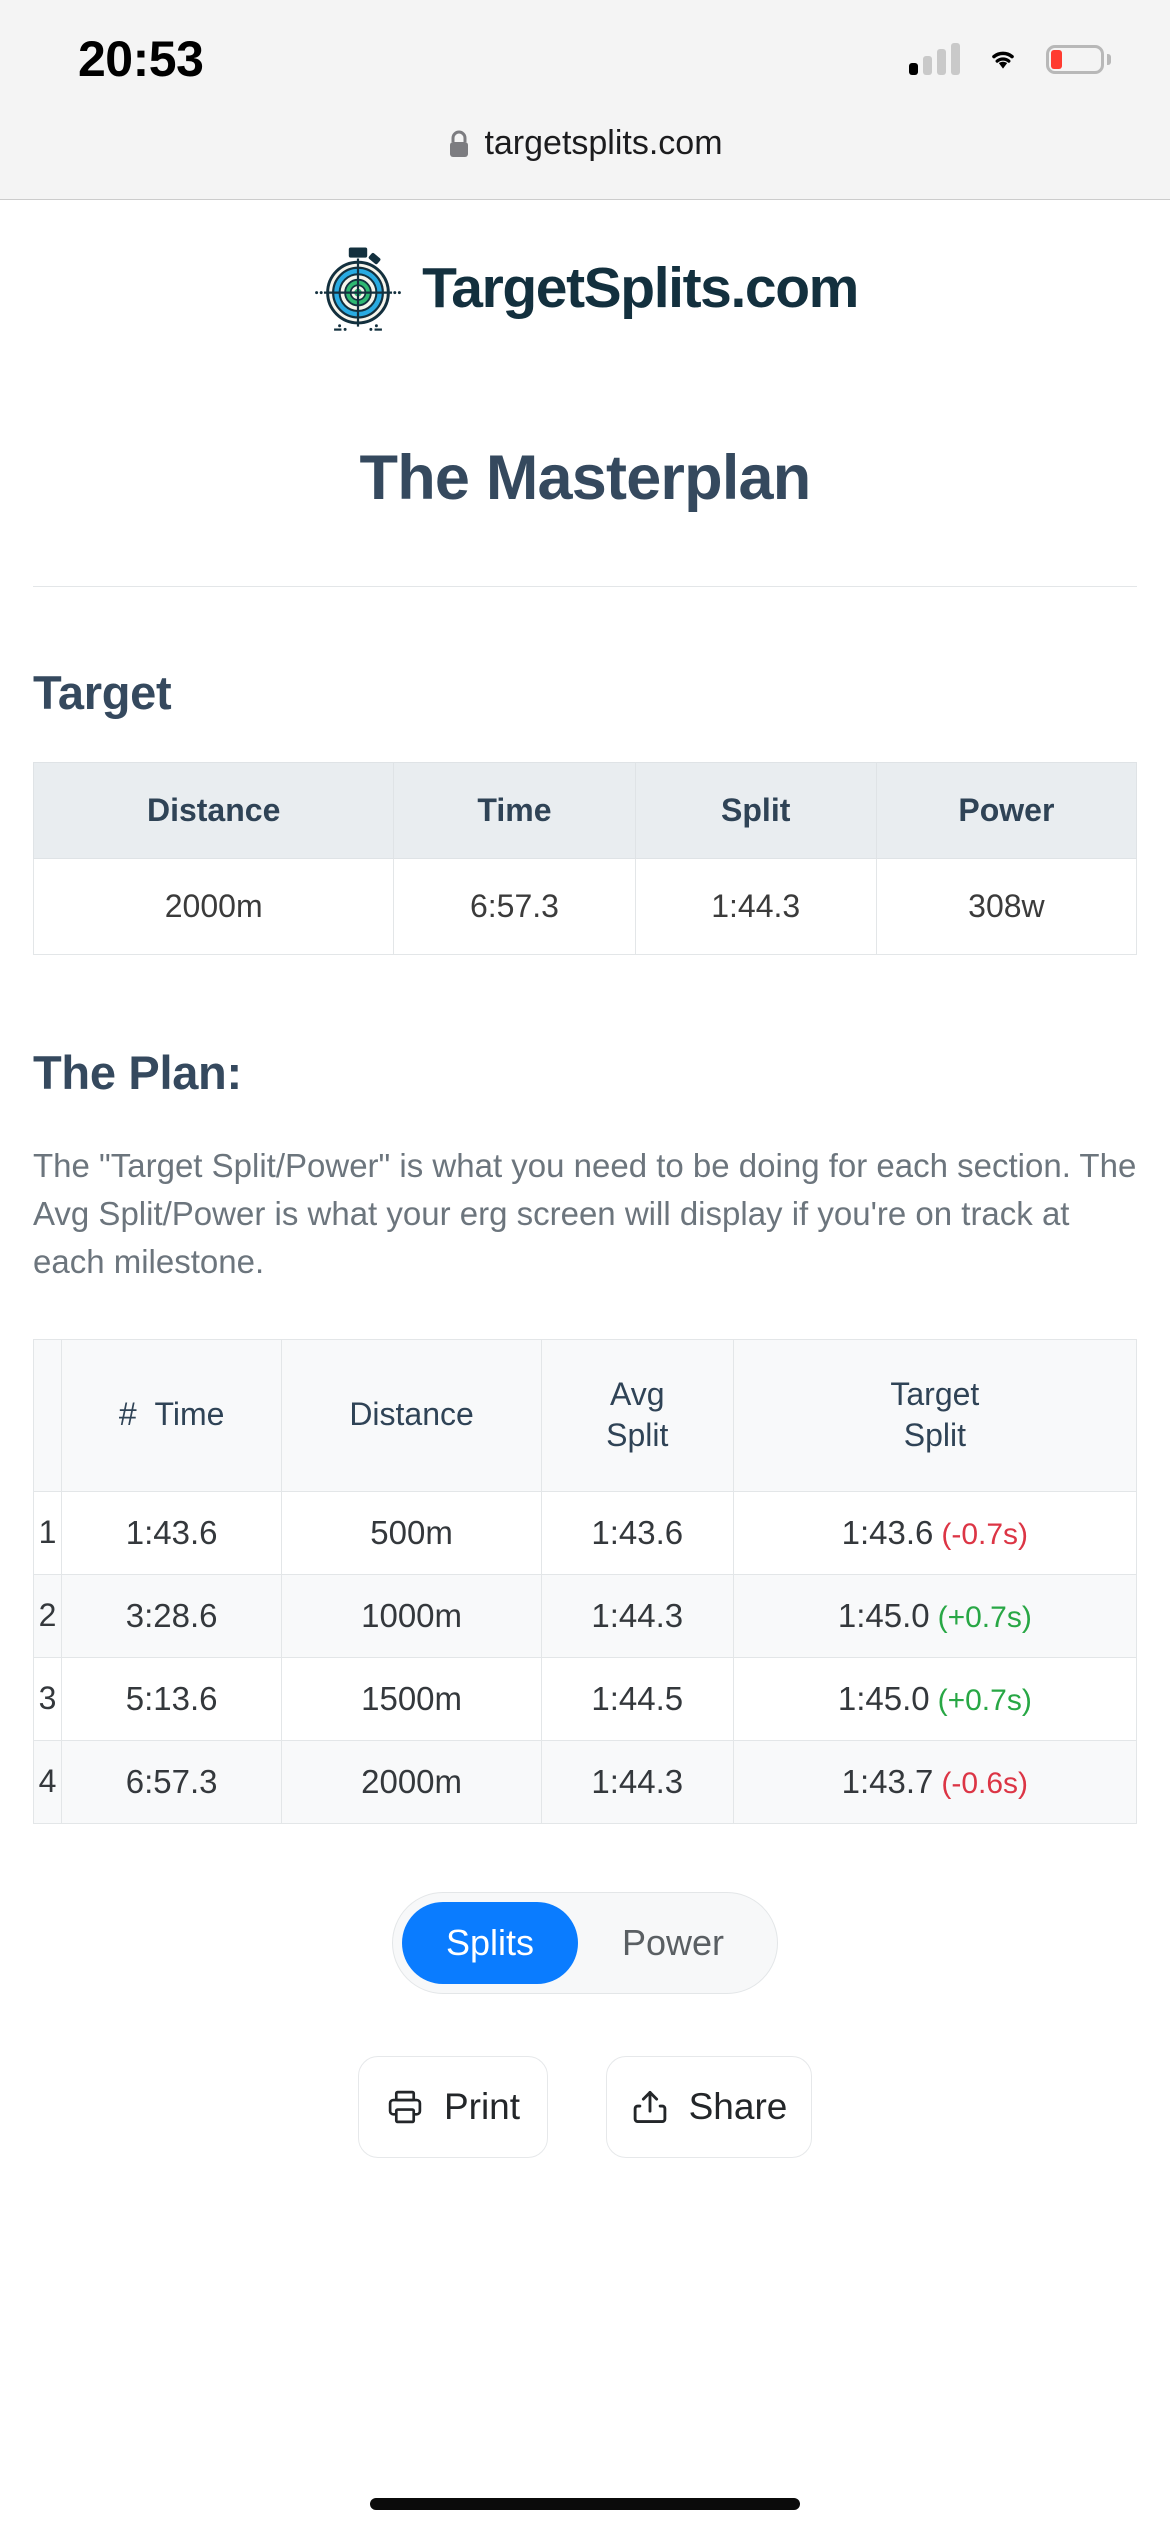 The height and width of the screenshot is (2532, 1170). What do you see at coordinates (213, 906) in the screenshot?
I see `target-value-distance: 2000m` at bounding box center [213, 906].